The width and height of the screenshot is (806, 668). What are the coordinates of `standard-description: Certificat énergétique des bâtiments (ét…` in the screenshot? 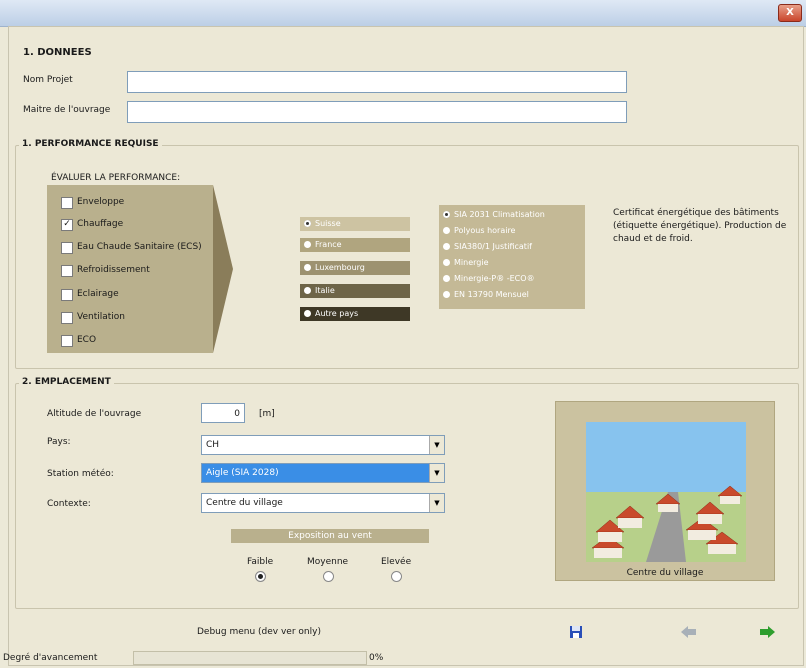 It's located at (700, 226).